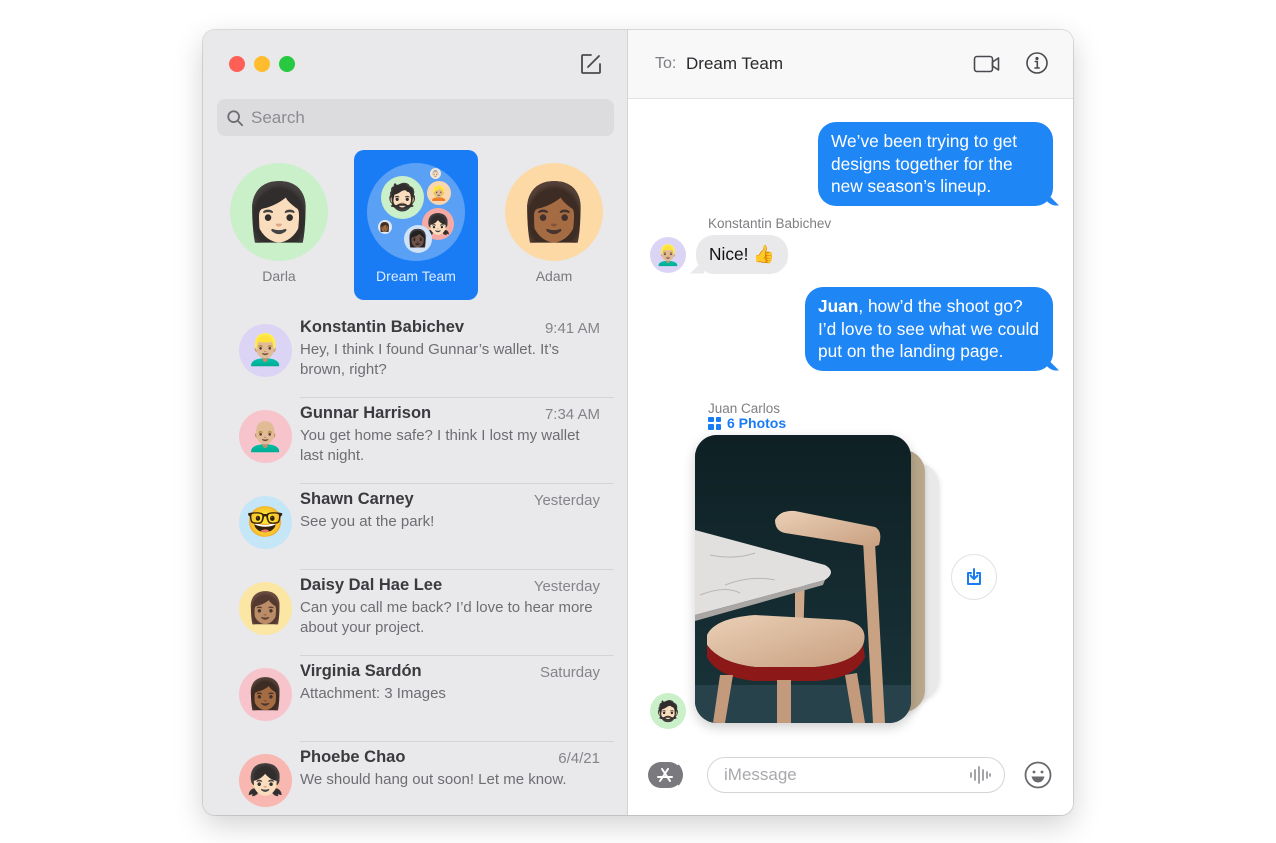 Image resolution: width=1276 pixels, height=843 pixels. I want to click on contact-name: Daisy Dal Hae Lee, so click(371, 585).